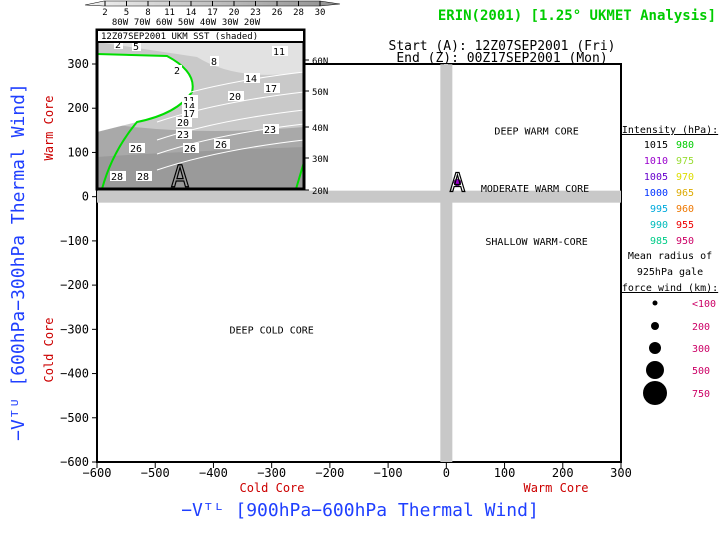 This screenshot has width=720, height=540. I want to click on sst-colorbar: 2 5 8 11 14 17 20 23 26 28 30 80W 70W 60W 50W 40W 30W 20W, so click(212, 14).